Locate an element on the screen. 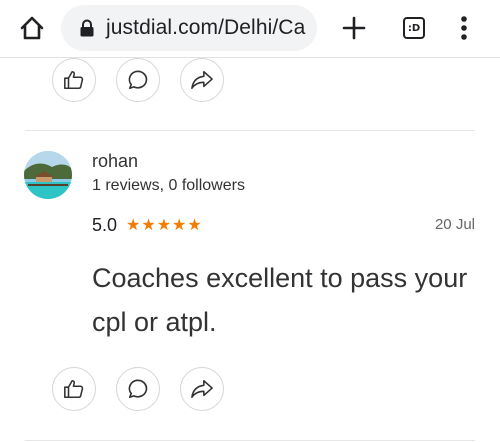  more-vert-icon is located at coordinates (464, 28).